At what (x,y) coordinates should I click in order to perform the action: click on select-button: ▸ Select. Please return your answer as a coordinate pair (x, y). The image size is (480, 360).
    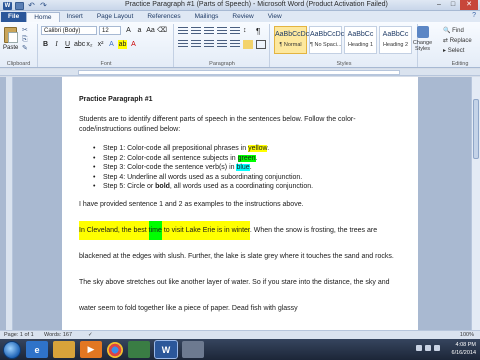
    Looking at the image, I should click on (453, 50).